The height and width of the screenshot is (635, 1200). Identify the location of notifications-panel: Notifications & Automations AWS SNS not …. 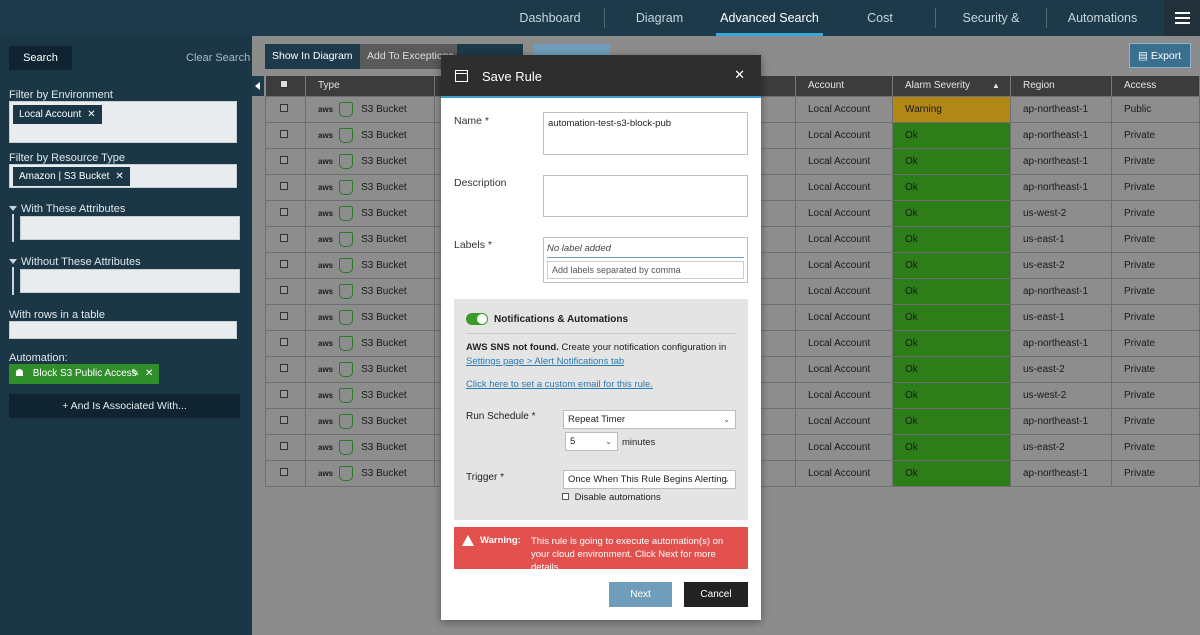
(601, 409).